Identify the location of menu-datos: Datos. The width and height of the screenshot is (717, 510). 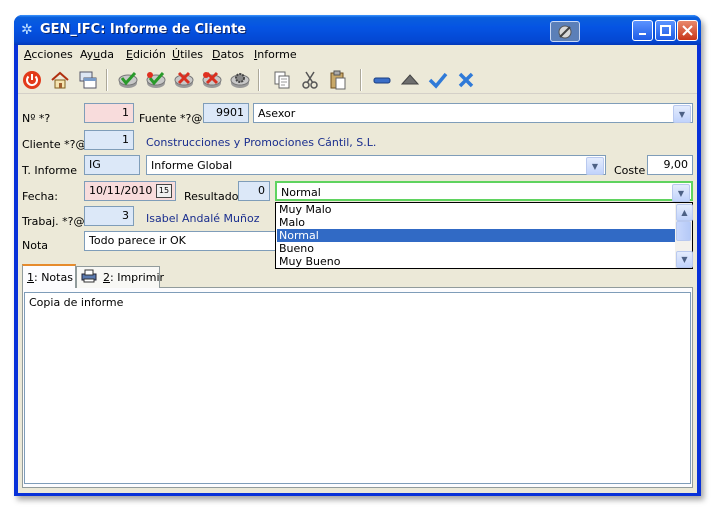
(228, 54).